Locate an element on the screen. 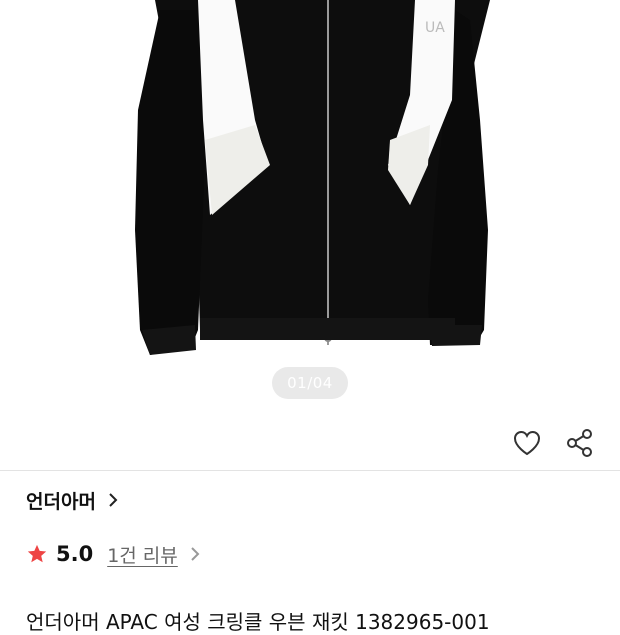 Image resolution: width=620 pixels, height=635 pixels. product-title: 언더아머 APAC 여성 크링클 우븐 재킷 1382965-001 is located at coordinates (258, 622).